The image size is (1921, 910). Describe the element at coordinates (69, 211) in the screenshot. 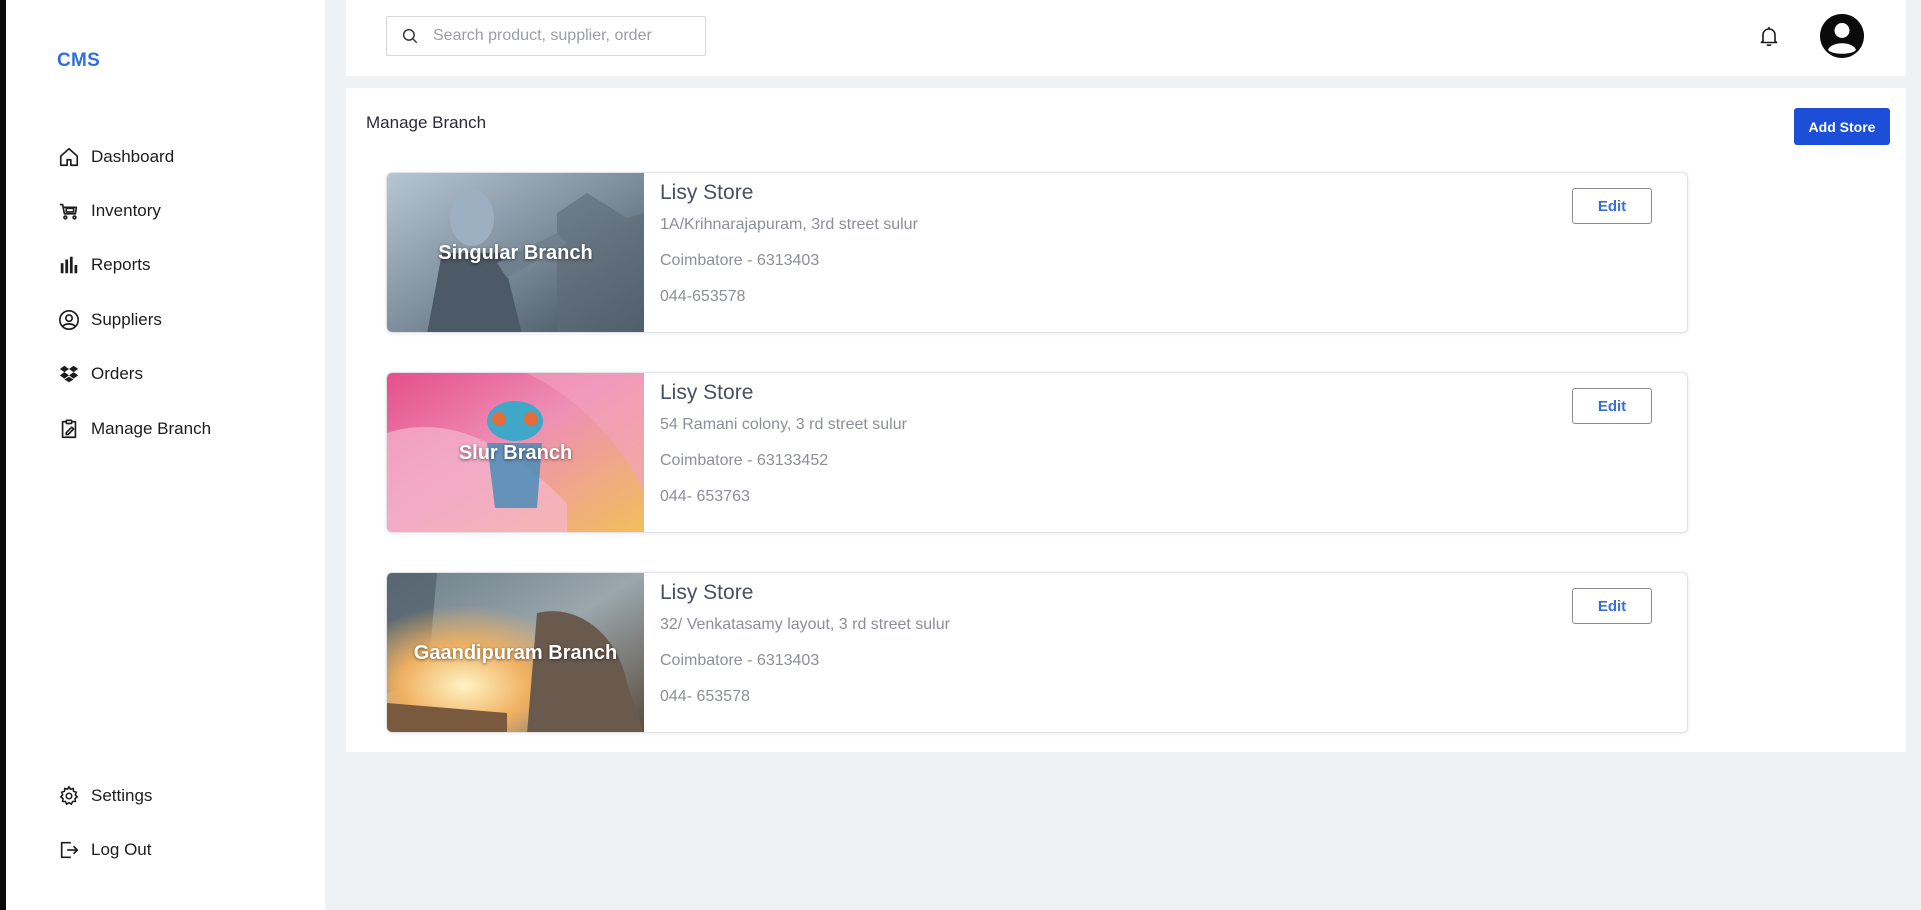

I see `cart-icon` at that location.